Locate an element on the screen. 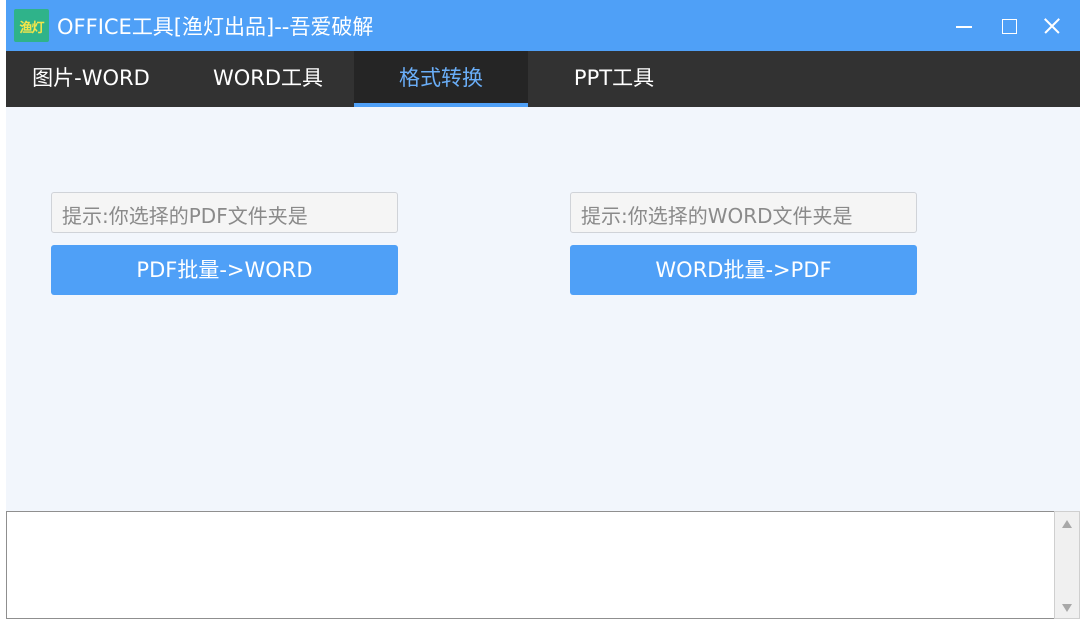 The height and width of the screenshot is (619, 1080). pdf-to-word-button: PDF批量->WORD is located at coordinates (224, 270).